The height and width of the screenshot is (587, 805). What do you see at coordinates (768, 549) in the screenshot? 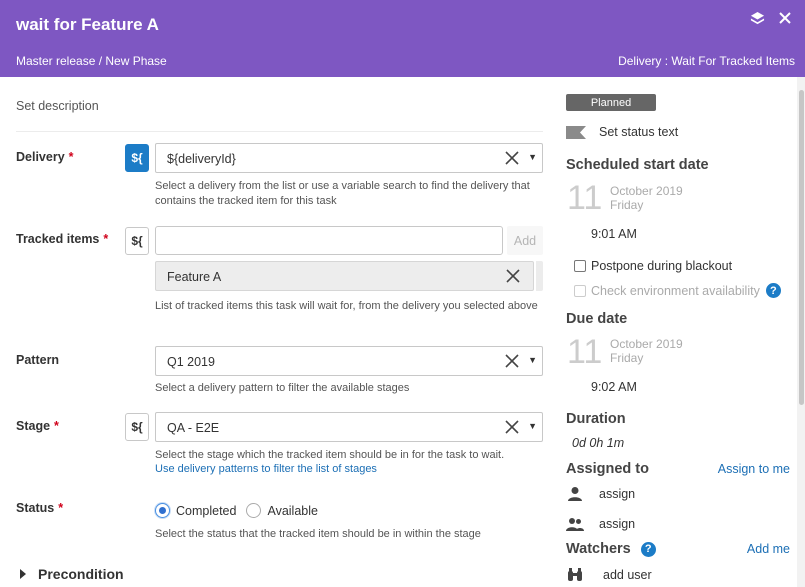
I see `add-me-link: Add me` at bounding box center [768, 549].